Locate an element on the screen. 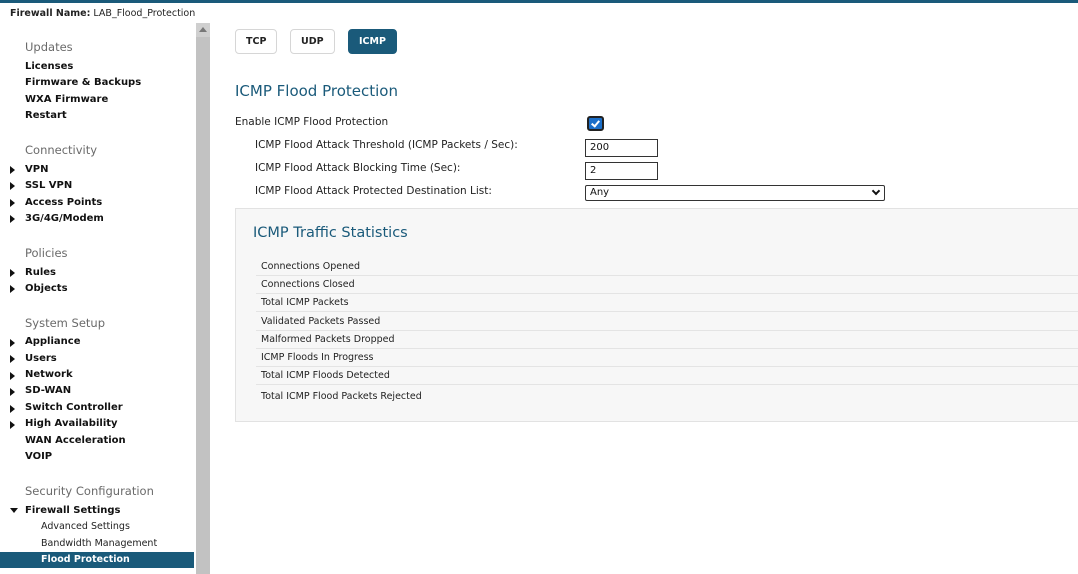  enable-label: Enable ICMP Flood Protection is located at coordinates (312, 122).